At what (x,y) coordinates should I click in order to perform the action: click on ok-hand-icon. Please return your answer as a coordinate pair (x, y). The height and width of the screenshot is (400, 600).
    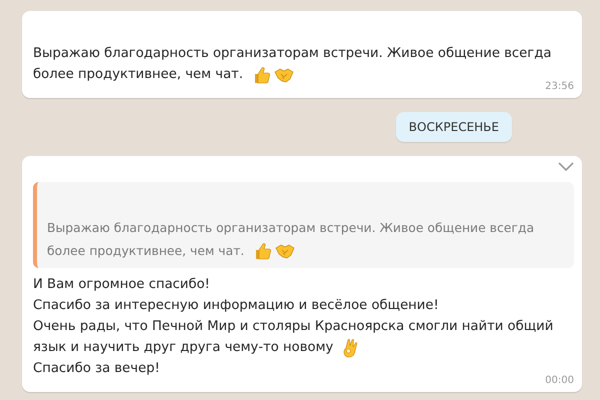
    Looking at the image, I should click on (351, 348).